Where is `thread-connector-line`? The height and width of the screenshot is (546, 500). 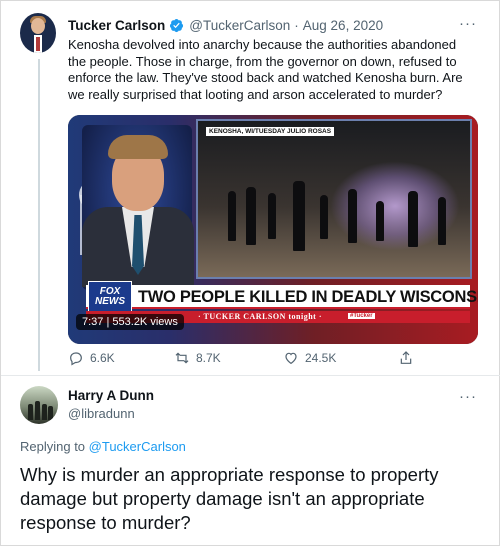
thread-connector-line is located at coordinates (39, 215).